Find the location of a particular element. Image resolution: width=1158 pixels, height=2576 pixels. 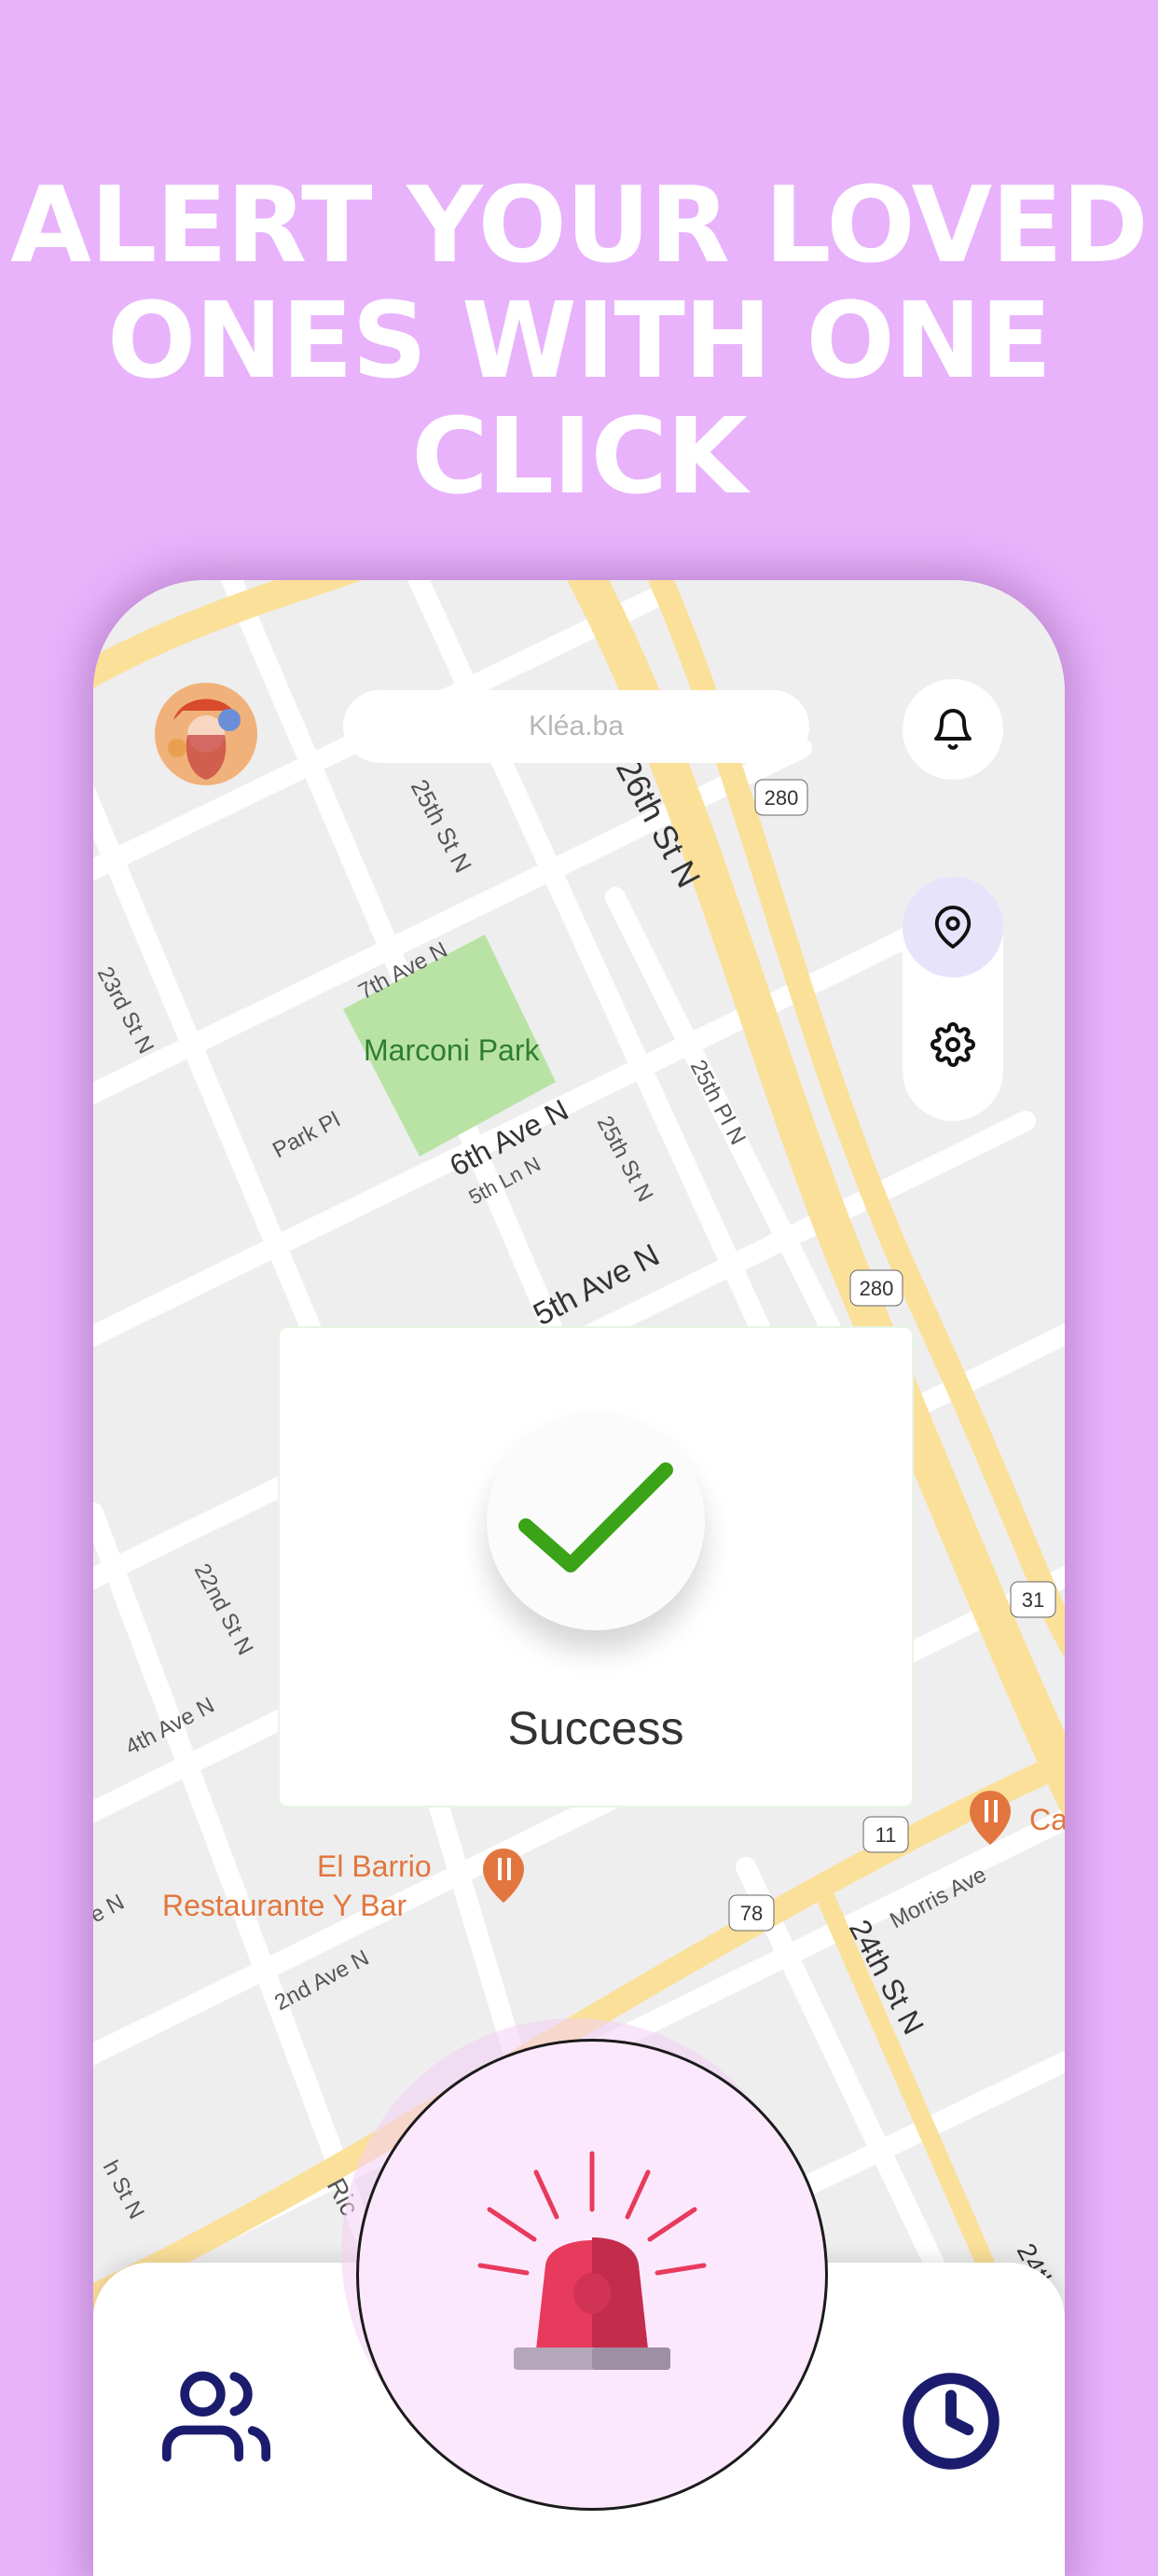

map-label-park: Marconi Park is located at coordinates (452, 1050).